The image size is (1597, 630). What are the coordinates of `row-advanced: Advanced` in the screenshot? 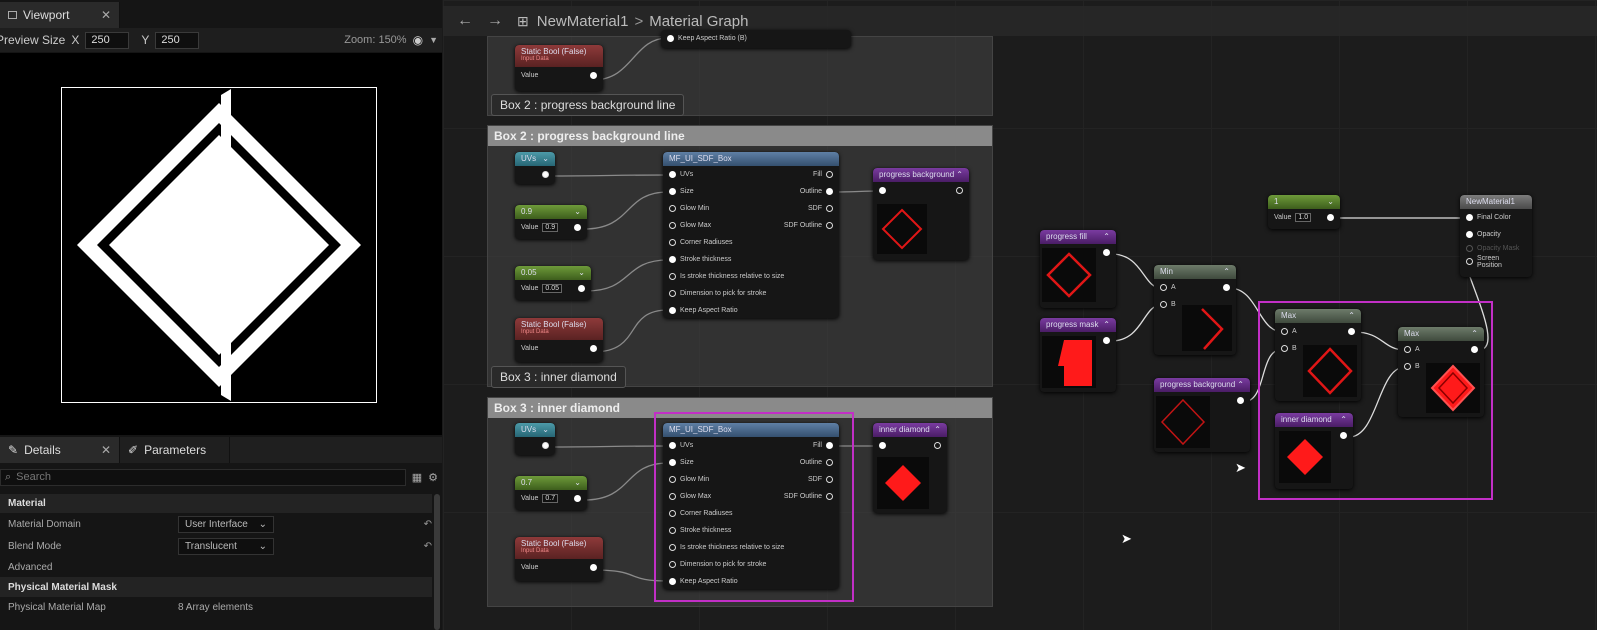 It's located at (216, 567).